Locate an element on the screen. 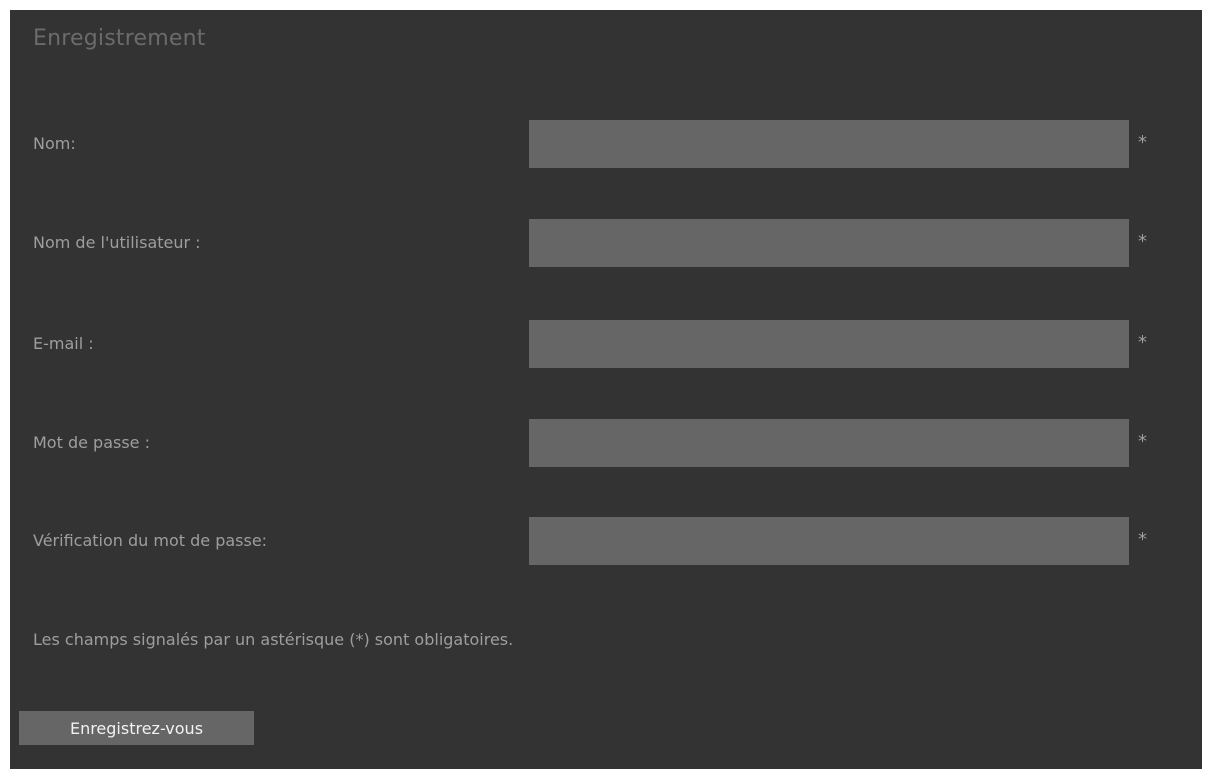  password-required-marker: * is located at coordinates (1142, 441).